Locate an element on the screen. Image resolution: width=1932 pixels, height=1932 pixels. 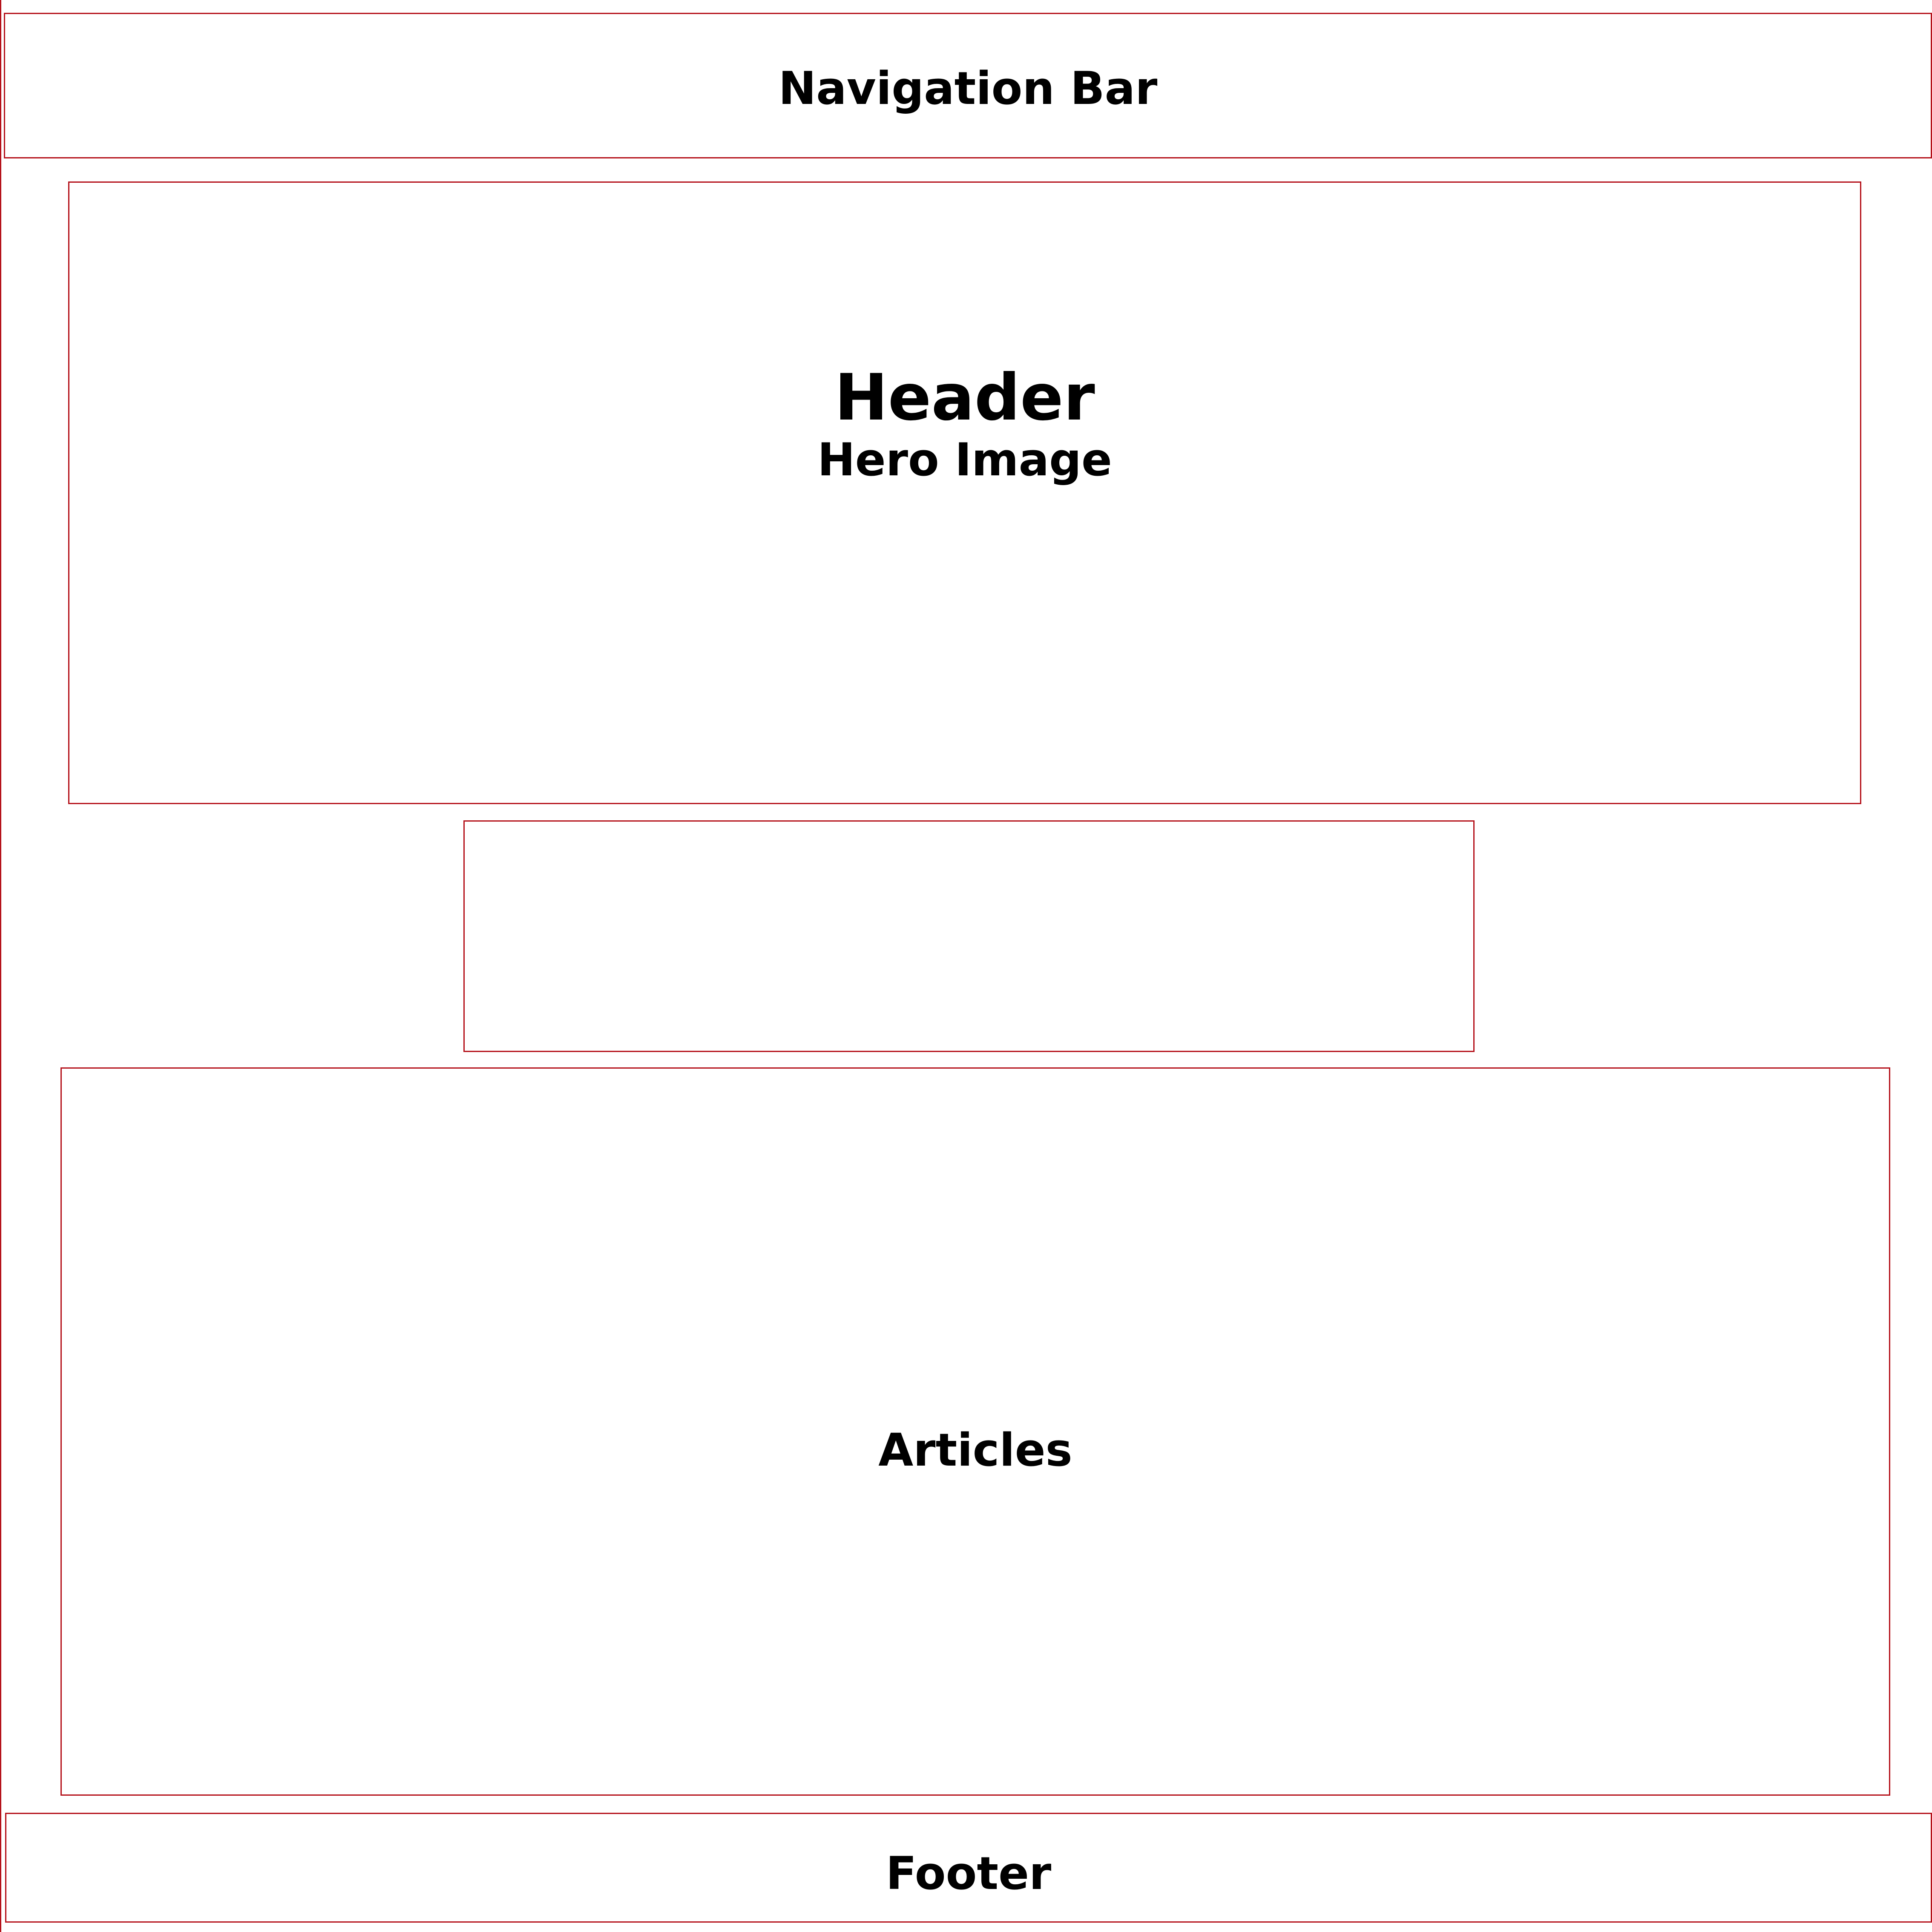
footer-label: Footer is located at coordinates (969, 1874).